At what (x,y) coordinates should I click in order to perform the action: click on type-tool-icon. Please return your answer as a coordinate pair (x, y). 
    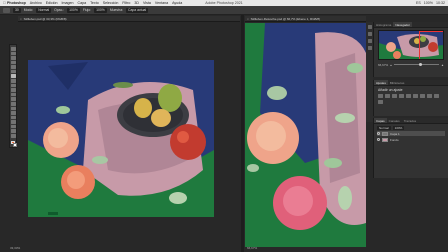
    Looking at the image, I should click on (13, 117).